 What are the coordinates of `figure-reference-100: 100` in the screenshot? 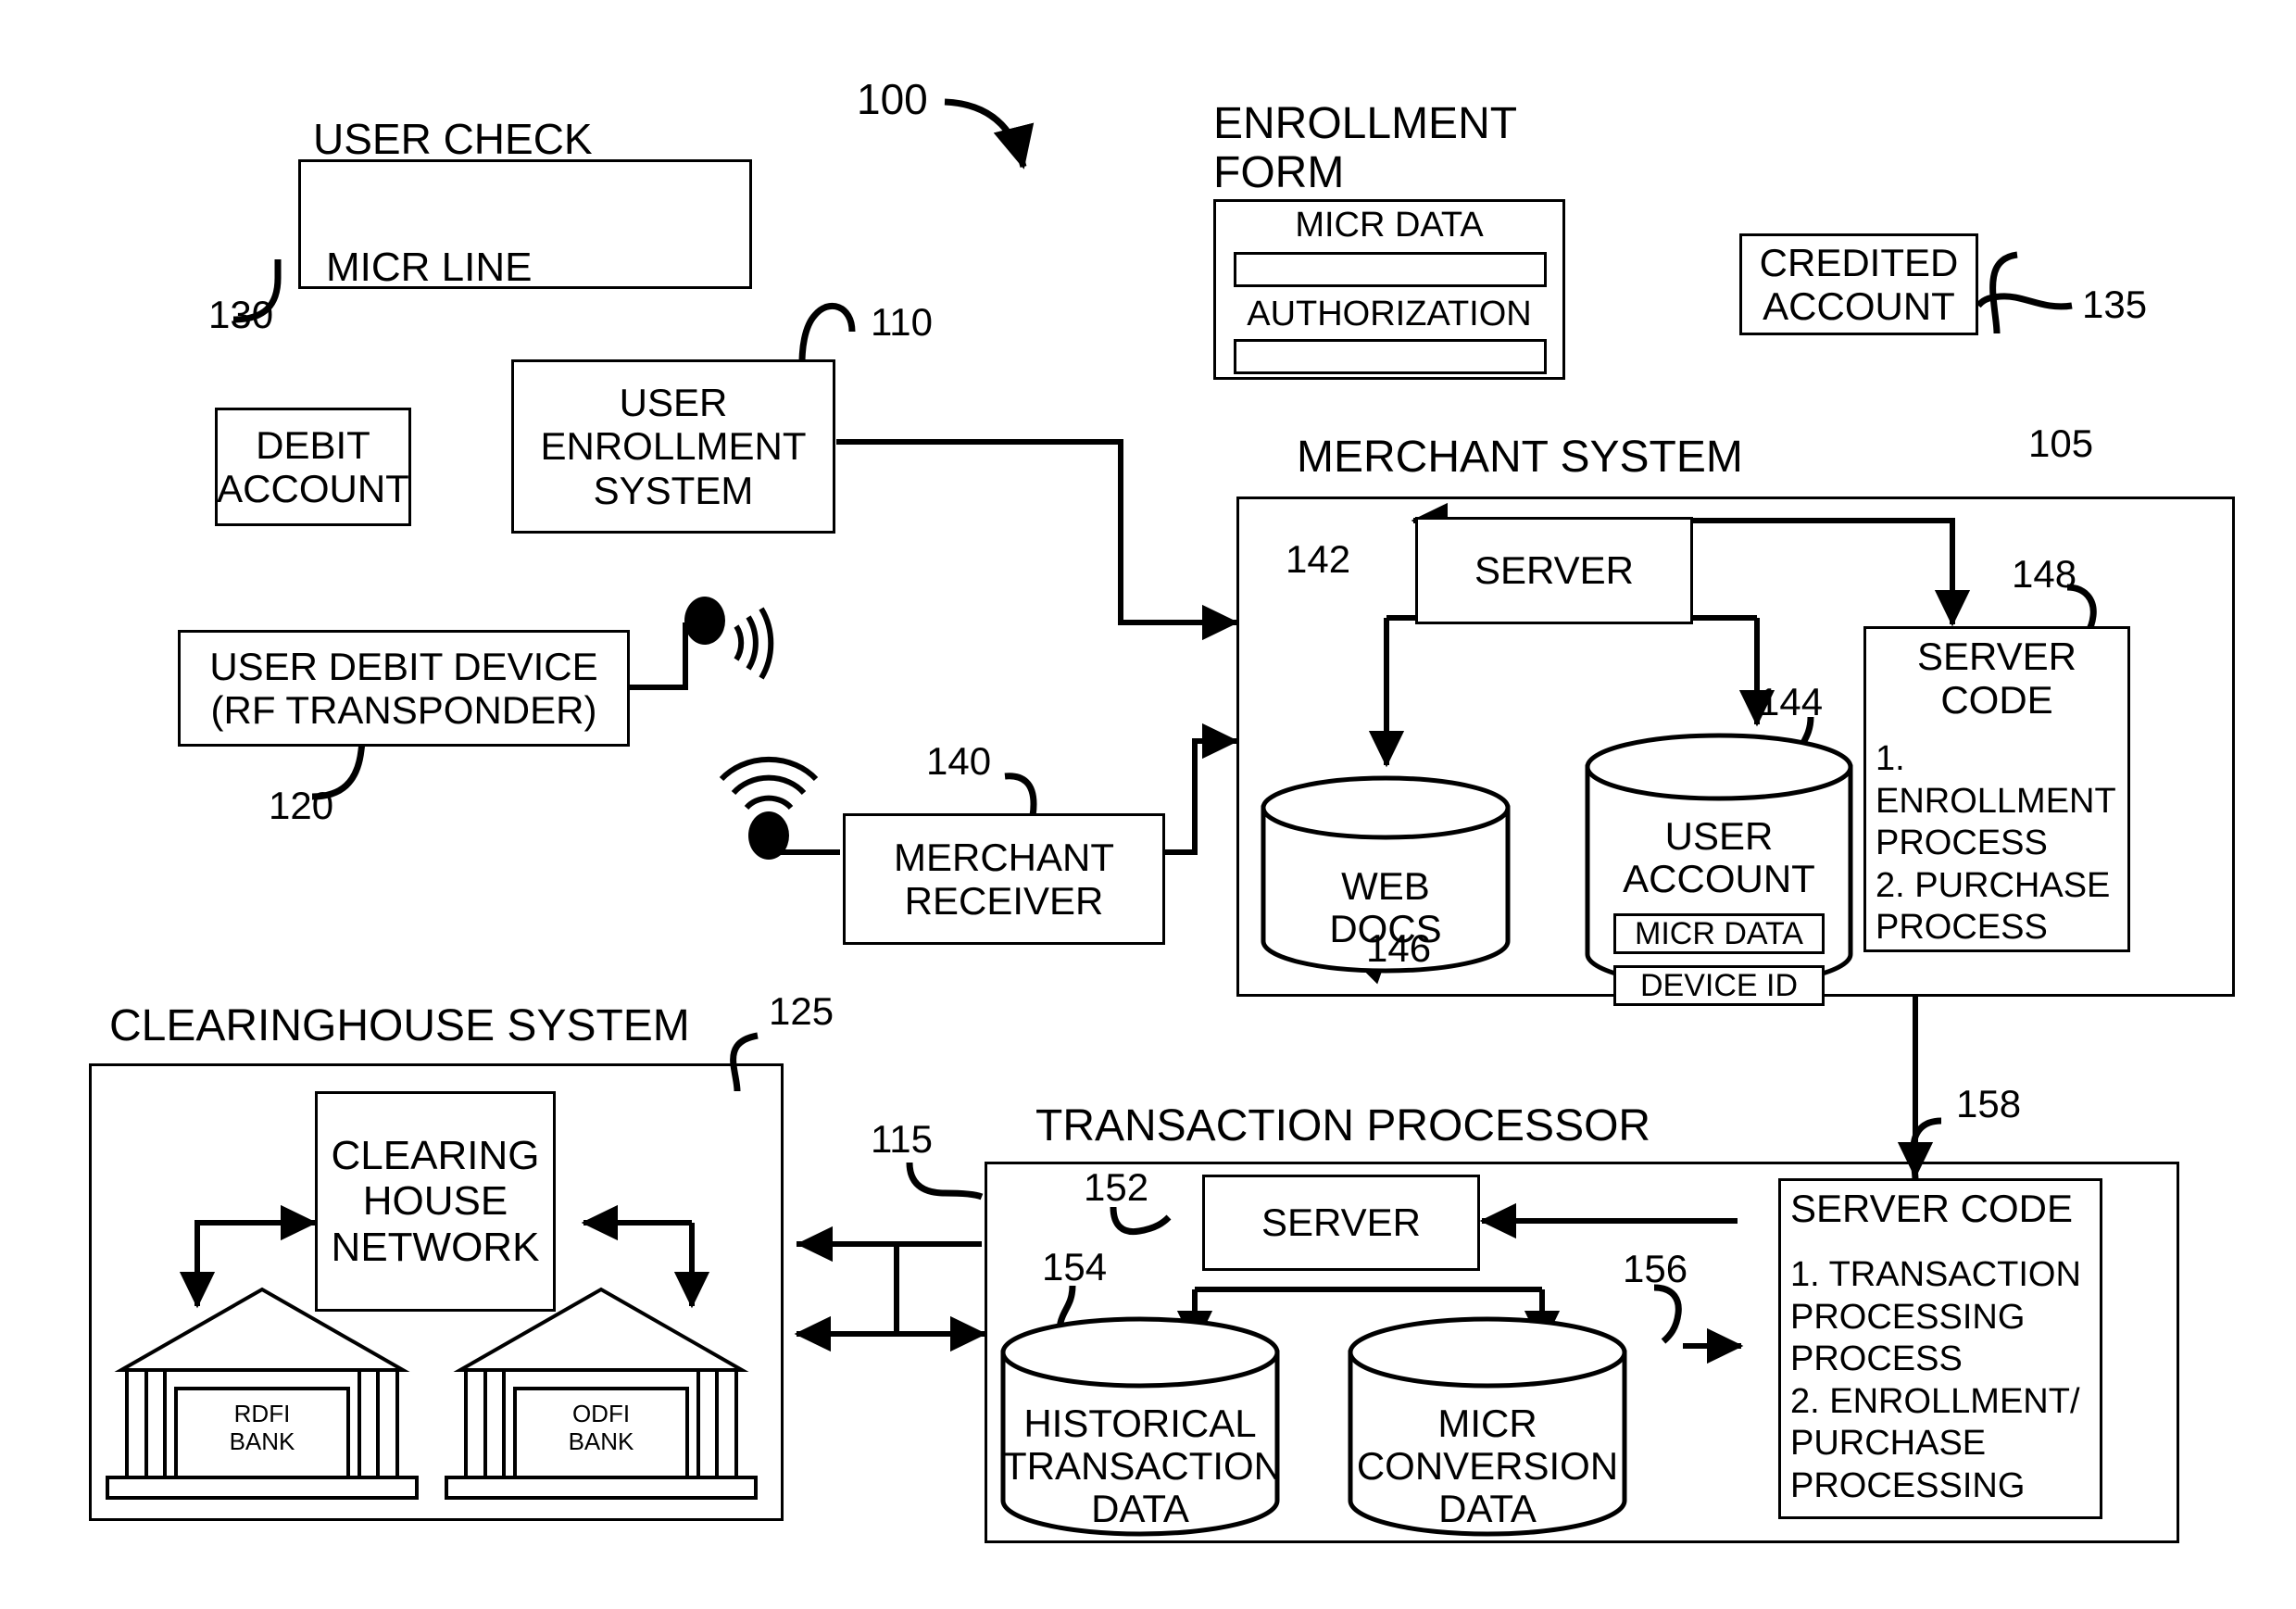 It's located at (892, 99).